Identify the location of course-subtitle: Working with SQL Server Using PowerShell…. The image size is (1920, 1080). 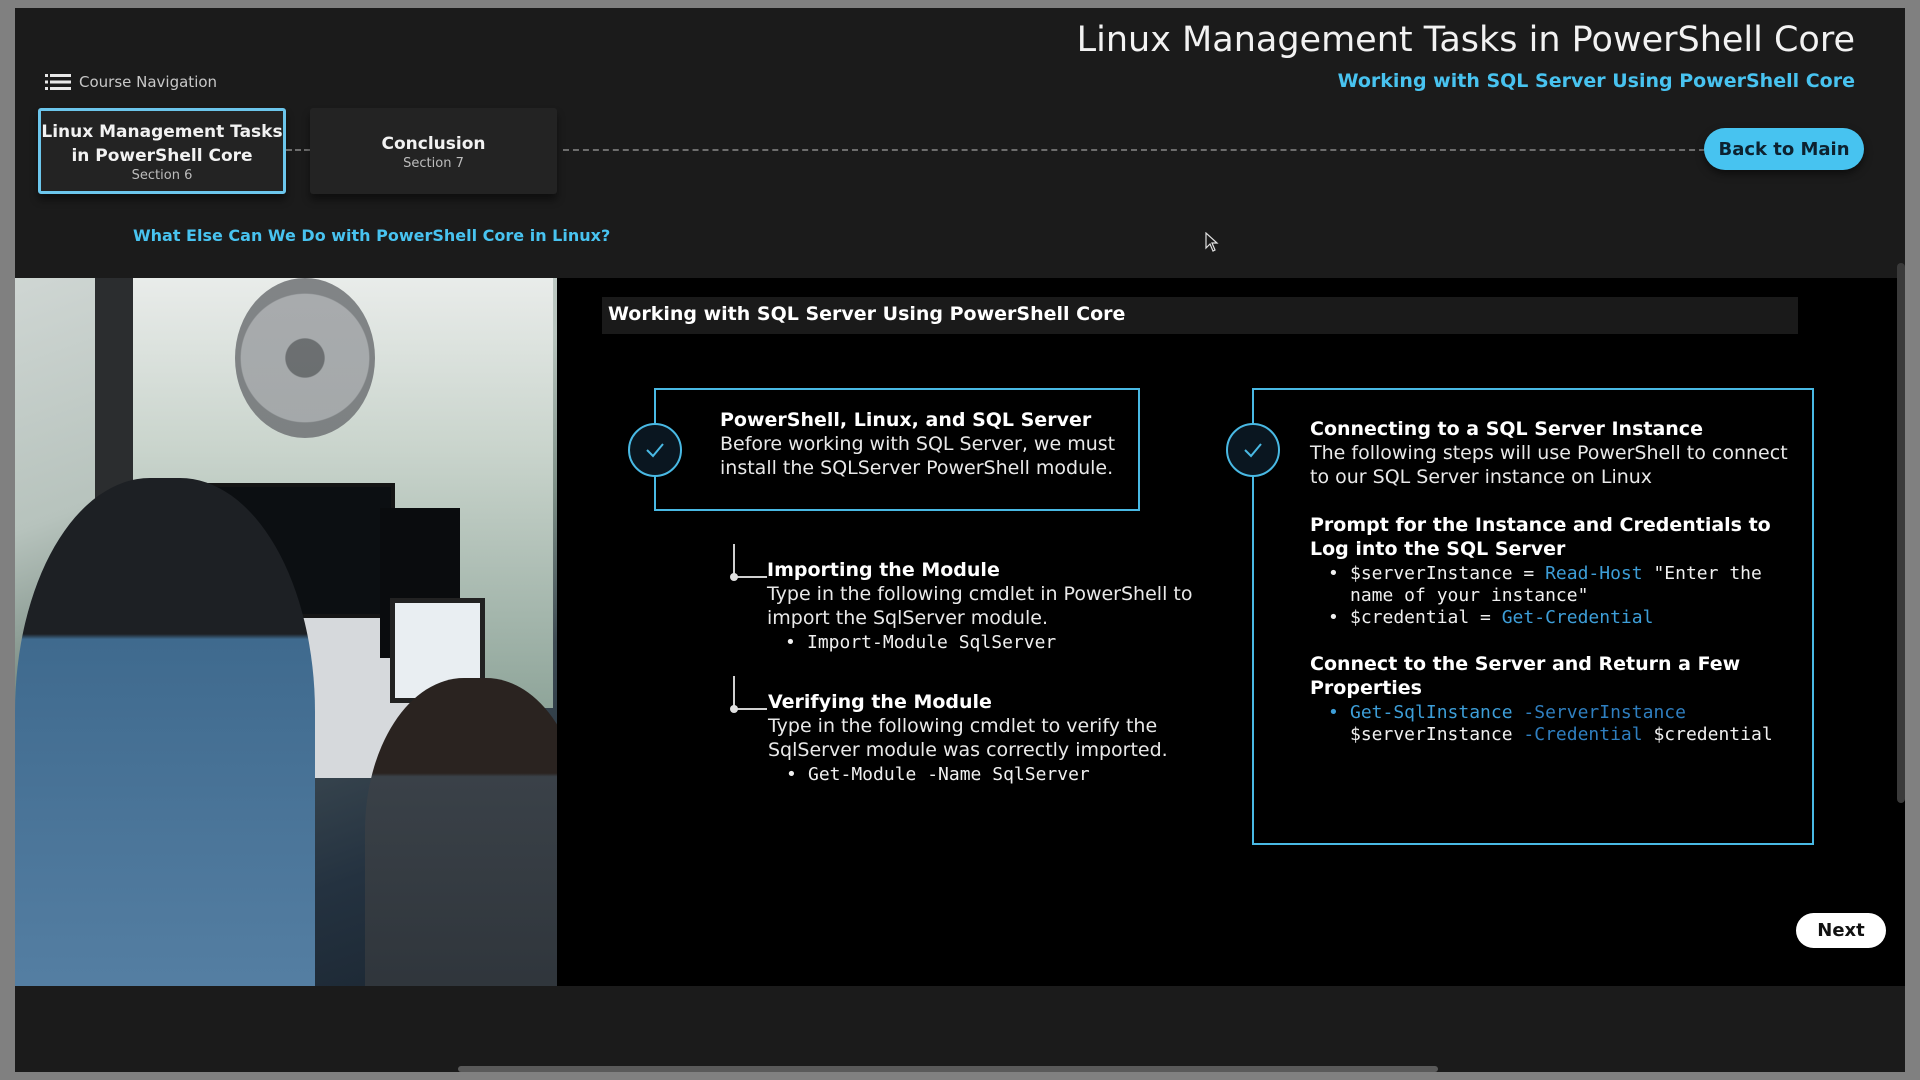
(1596, 81).